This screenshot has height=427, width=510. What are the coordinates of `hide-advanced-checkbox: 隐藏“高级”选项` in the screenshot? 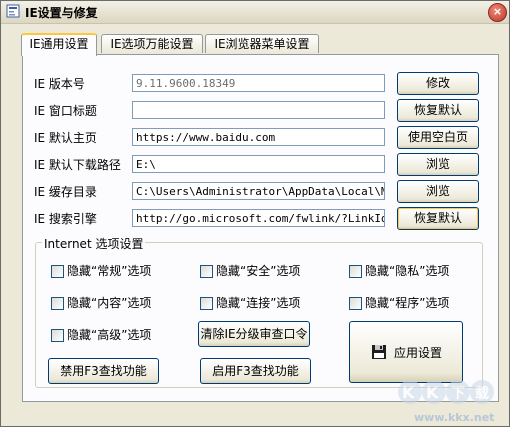 It's located at (113, 335).